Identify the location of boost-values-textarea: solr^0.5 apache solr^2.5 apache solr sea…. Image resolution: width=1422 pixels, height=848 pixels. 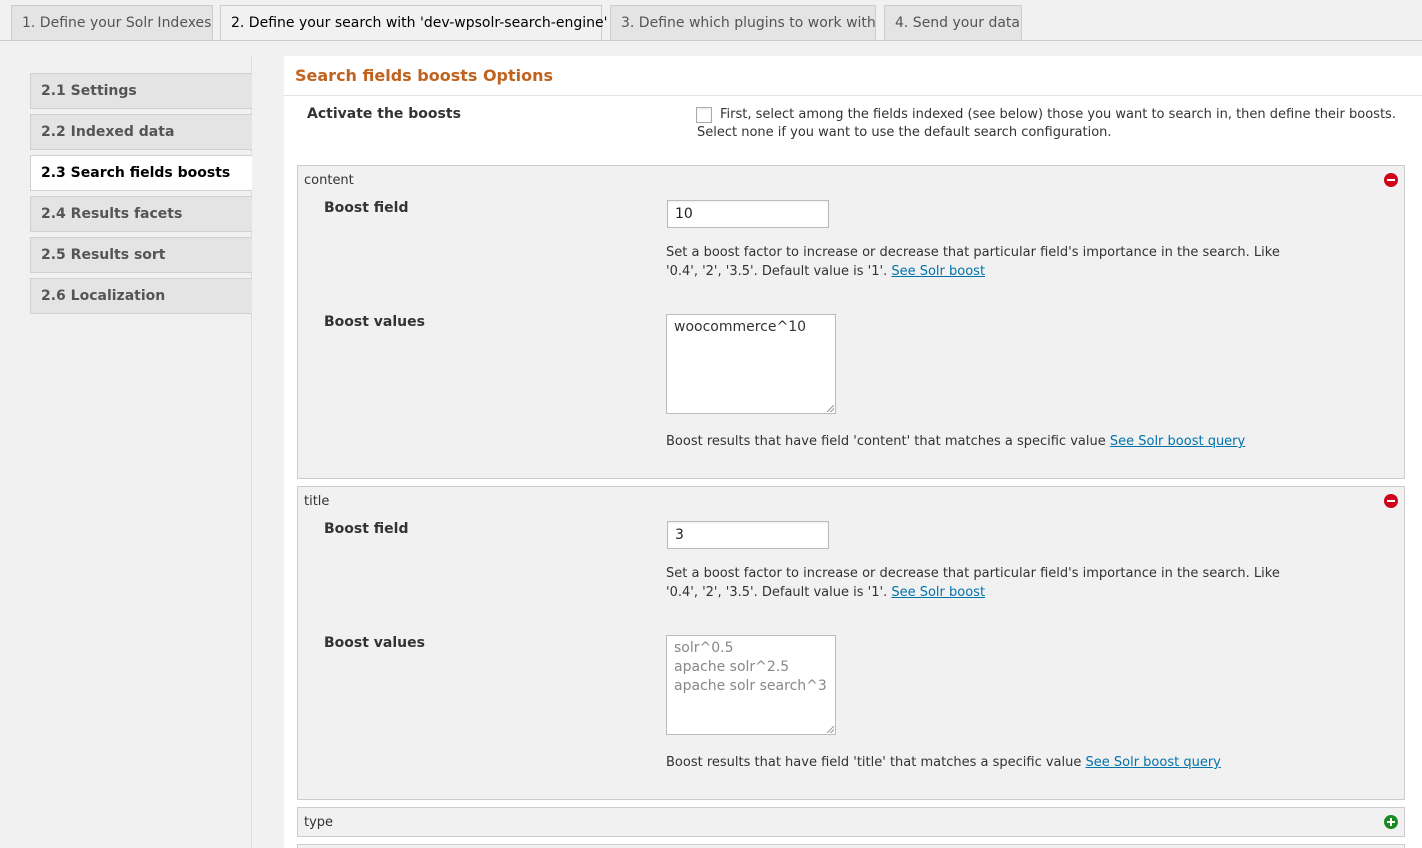
(751, 685).